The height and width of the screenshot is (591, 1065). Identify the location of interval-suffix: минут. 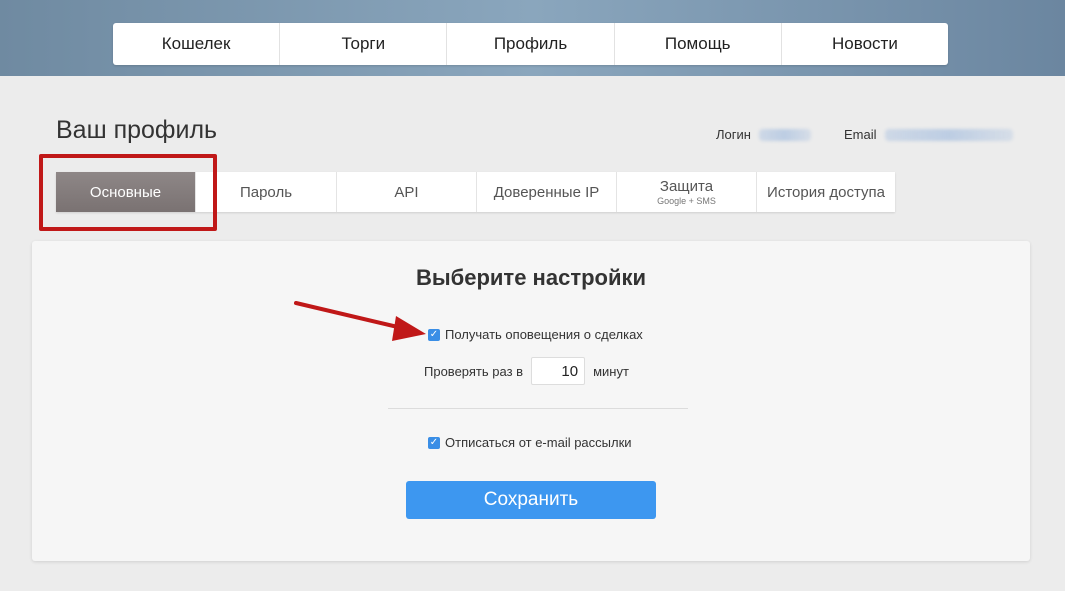
(611, 371).